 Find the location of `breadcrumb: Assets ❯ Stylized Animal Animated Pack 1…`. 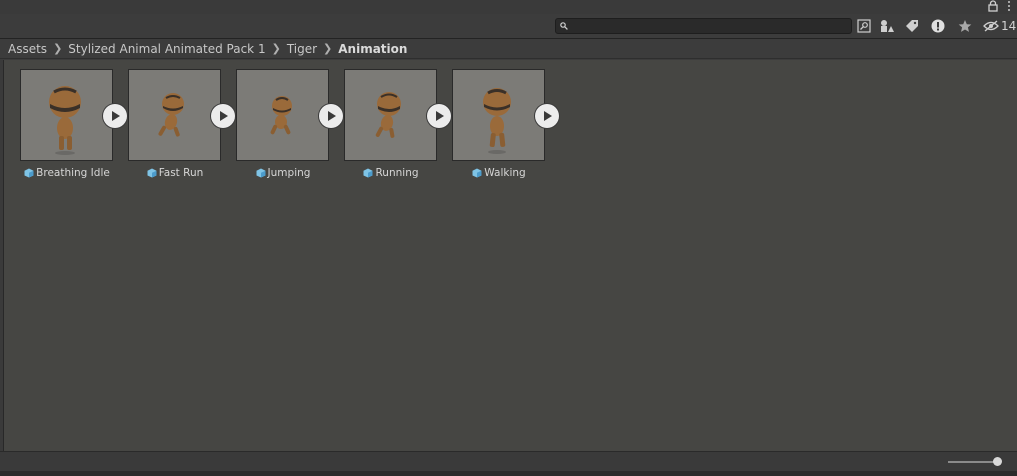

breadcrumb: Assets ❯ Stylized Animal Animated Pack 1… is located at coordinates (508, 49).